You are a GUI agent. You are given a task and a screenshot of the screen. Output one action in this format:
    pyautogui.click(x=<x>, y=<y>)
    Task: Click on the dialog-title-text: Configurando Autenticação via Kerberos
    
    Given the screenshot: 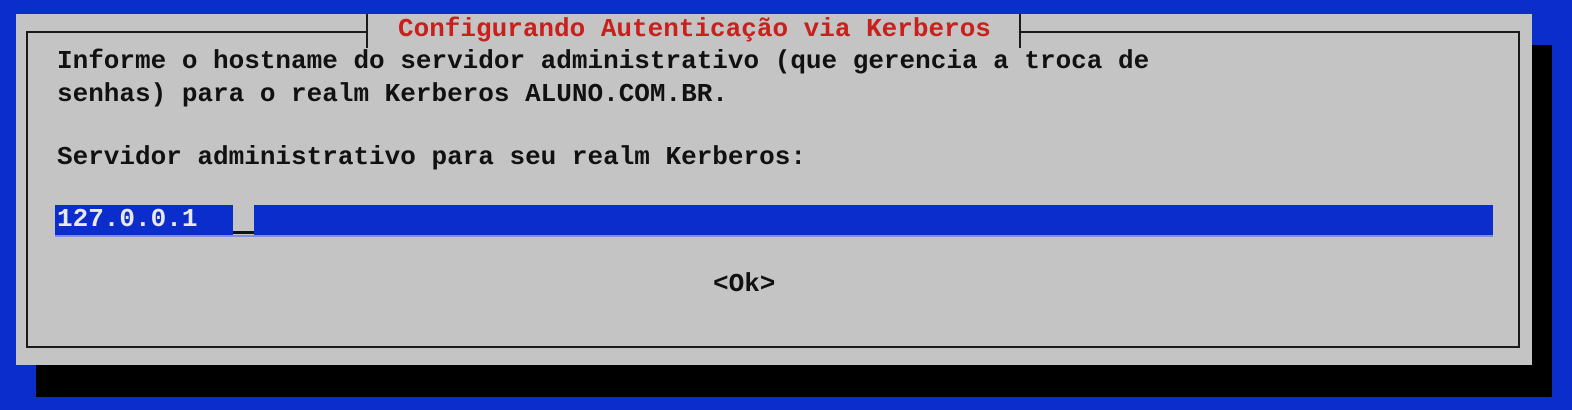 What is the action you would take?
    pyautogui.click(x=694, y=29)
    